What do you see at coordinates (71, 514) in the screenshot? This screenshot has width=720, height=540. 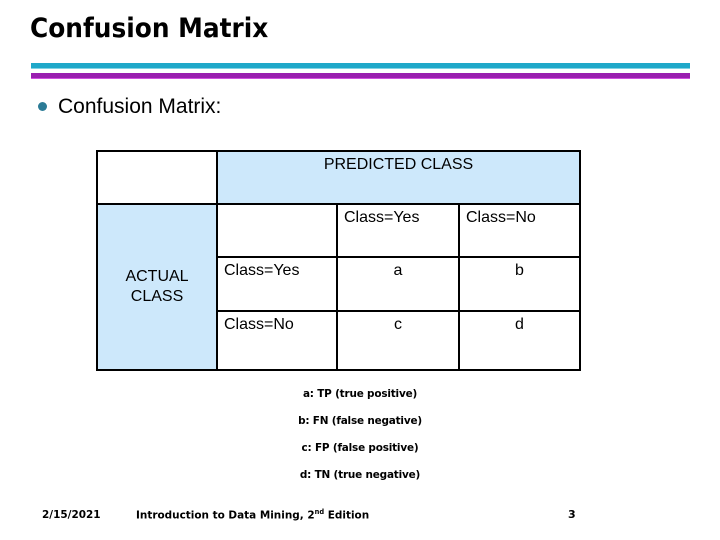 I see `footer-date: 2/15/2021` at bounding box center [71, 514].